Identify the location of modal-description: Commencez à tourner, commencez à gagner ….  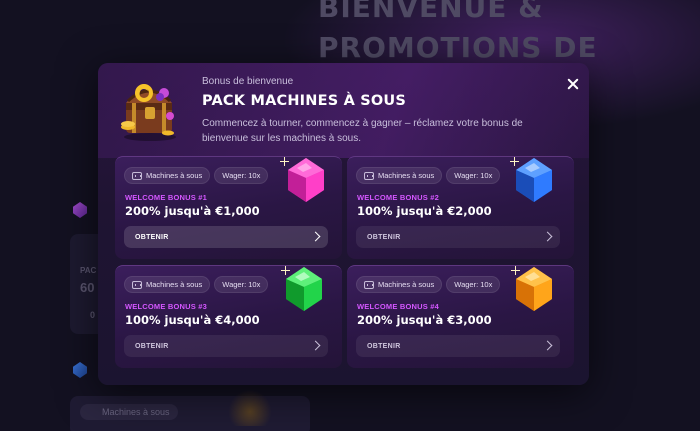
(362, 131).